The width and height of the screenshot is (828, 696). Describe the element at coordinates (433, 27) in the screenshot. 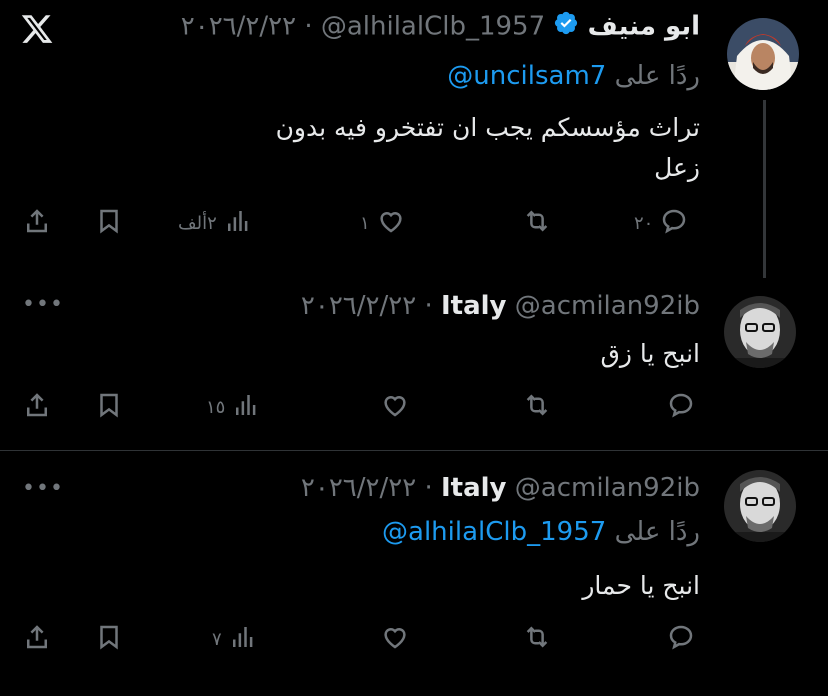

I see `author-handle: @alhilalClb_1957` at that location.